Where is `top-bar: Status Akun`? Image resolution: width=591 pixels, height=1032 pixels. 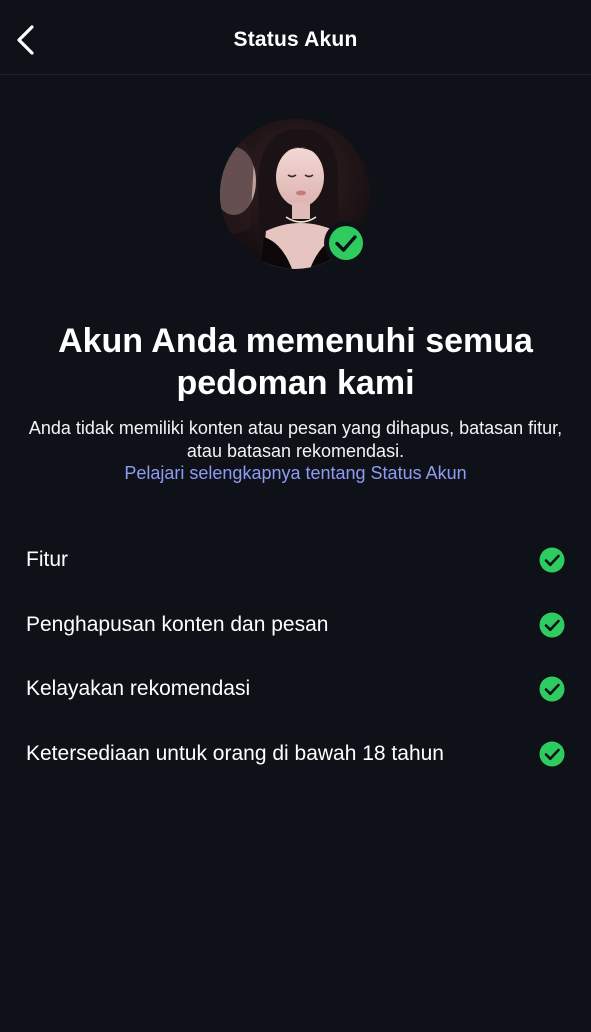 top-bar: Status Akun is located at coordinates (295, 37).